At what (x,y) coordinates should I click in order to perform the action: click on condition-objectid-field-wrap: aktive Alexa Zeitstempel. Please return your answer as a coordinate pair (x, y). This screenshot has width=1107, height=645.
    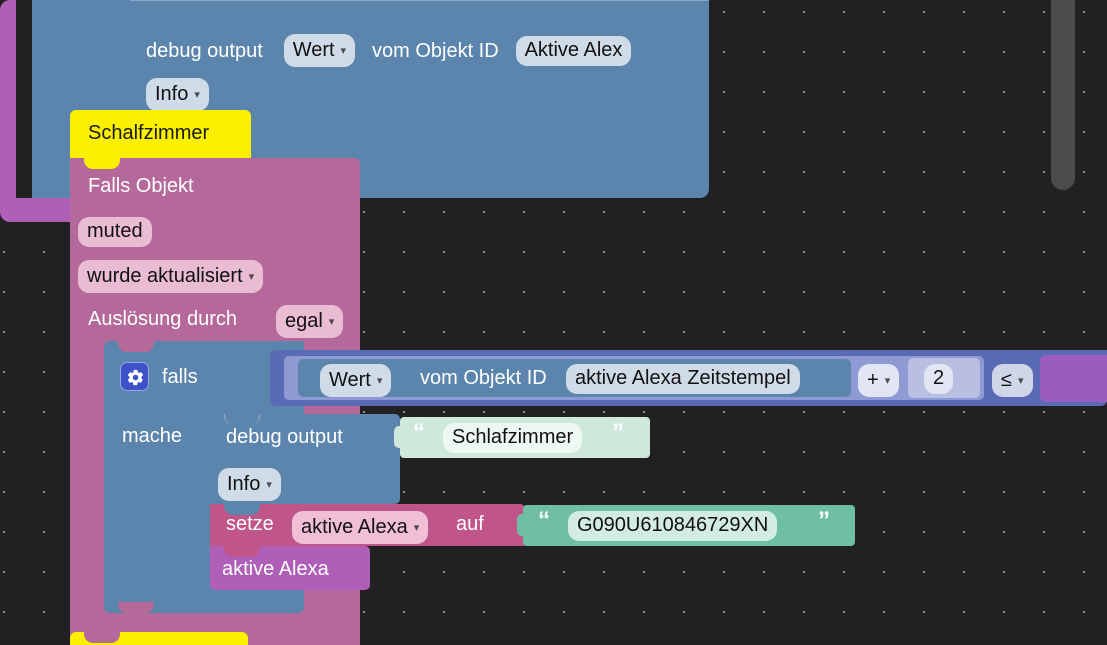
    Looking at the image, I should click on (683, 379).